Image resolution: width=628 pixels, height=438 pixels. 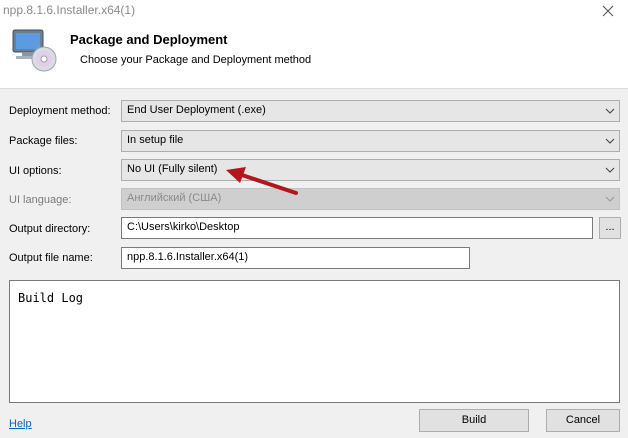 I want to click on window-title: npp.8.1.6.Installer.x64(1), so click(x=69, y=10).